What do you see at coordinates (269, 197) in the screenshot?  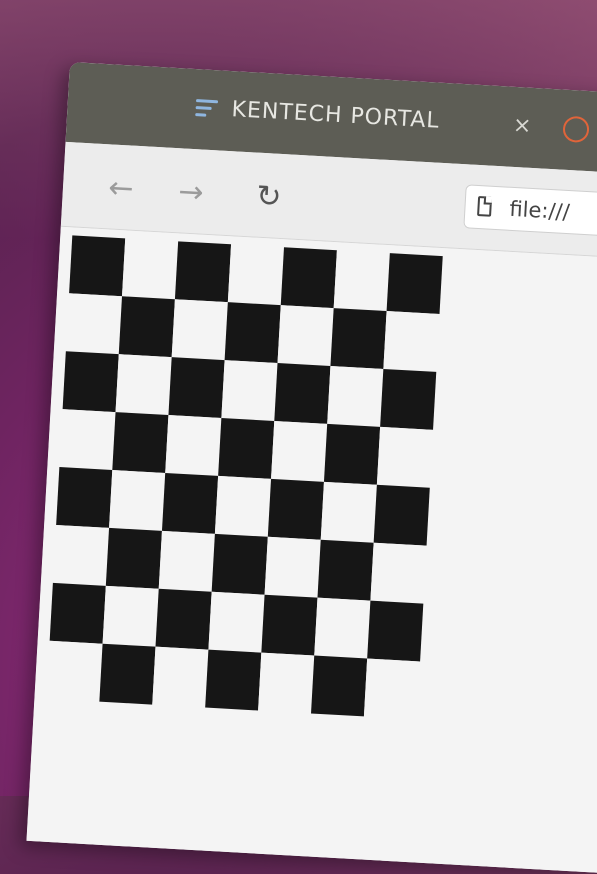 I see `reload-button: ↻` at bounding box center [269, 197].